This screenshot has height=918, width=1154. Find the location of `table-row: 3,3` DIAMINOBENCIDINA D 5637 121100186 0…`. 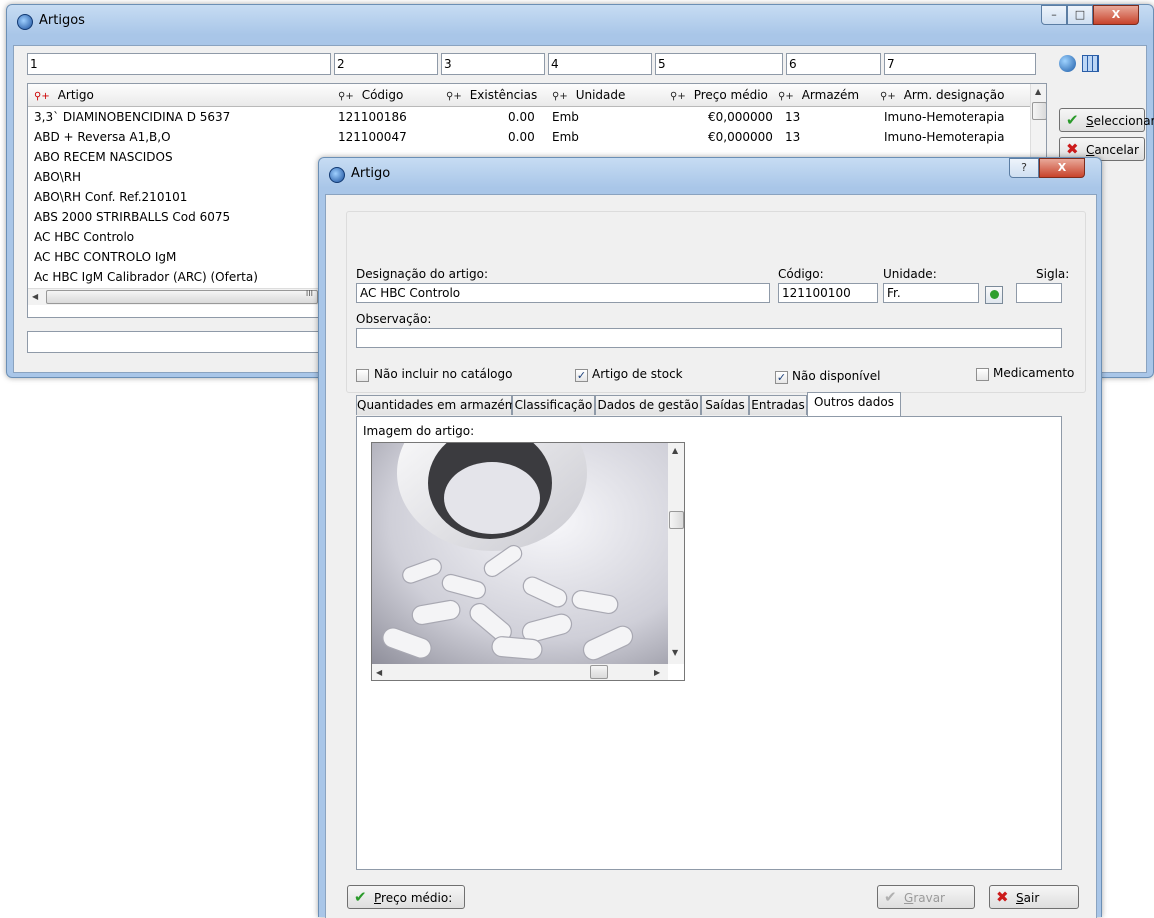

table-row: 3,3` DIAMINOBENCIDINA D 5637 121100186 0… is located at coordinates (528, 117).